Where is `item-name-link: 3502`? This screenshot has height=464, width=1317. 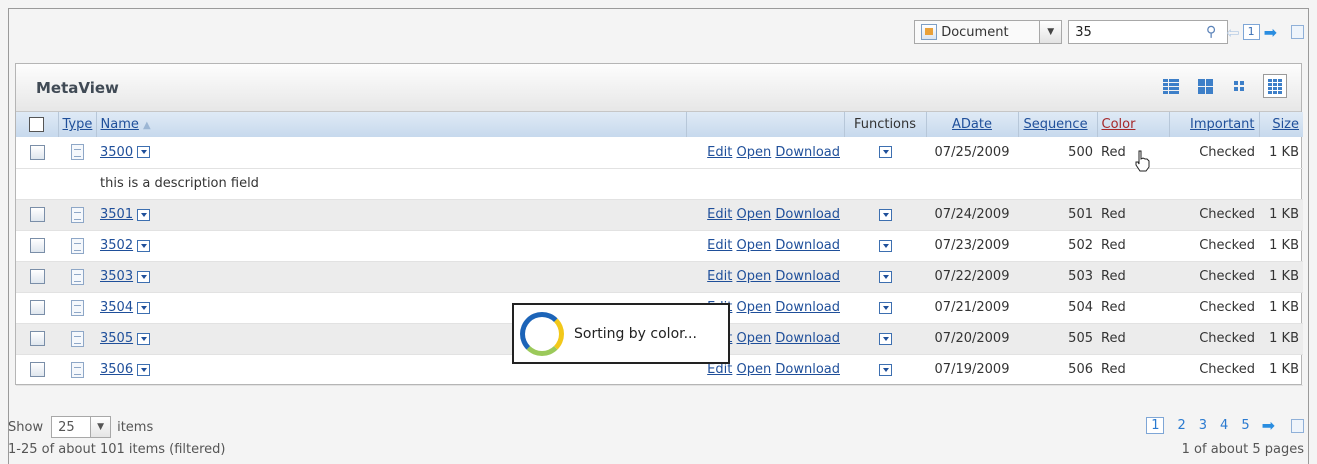 item-name-link: 3502 is located at coordinates (116, 245).